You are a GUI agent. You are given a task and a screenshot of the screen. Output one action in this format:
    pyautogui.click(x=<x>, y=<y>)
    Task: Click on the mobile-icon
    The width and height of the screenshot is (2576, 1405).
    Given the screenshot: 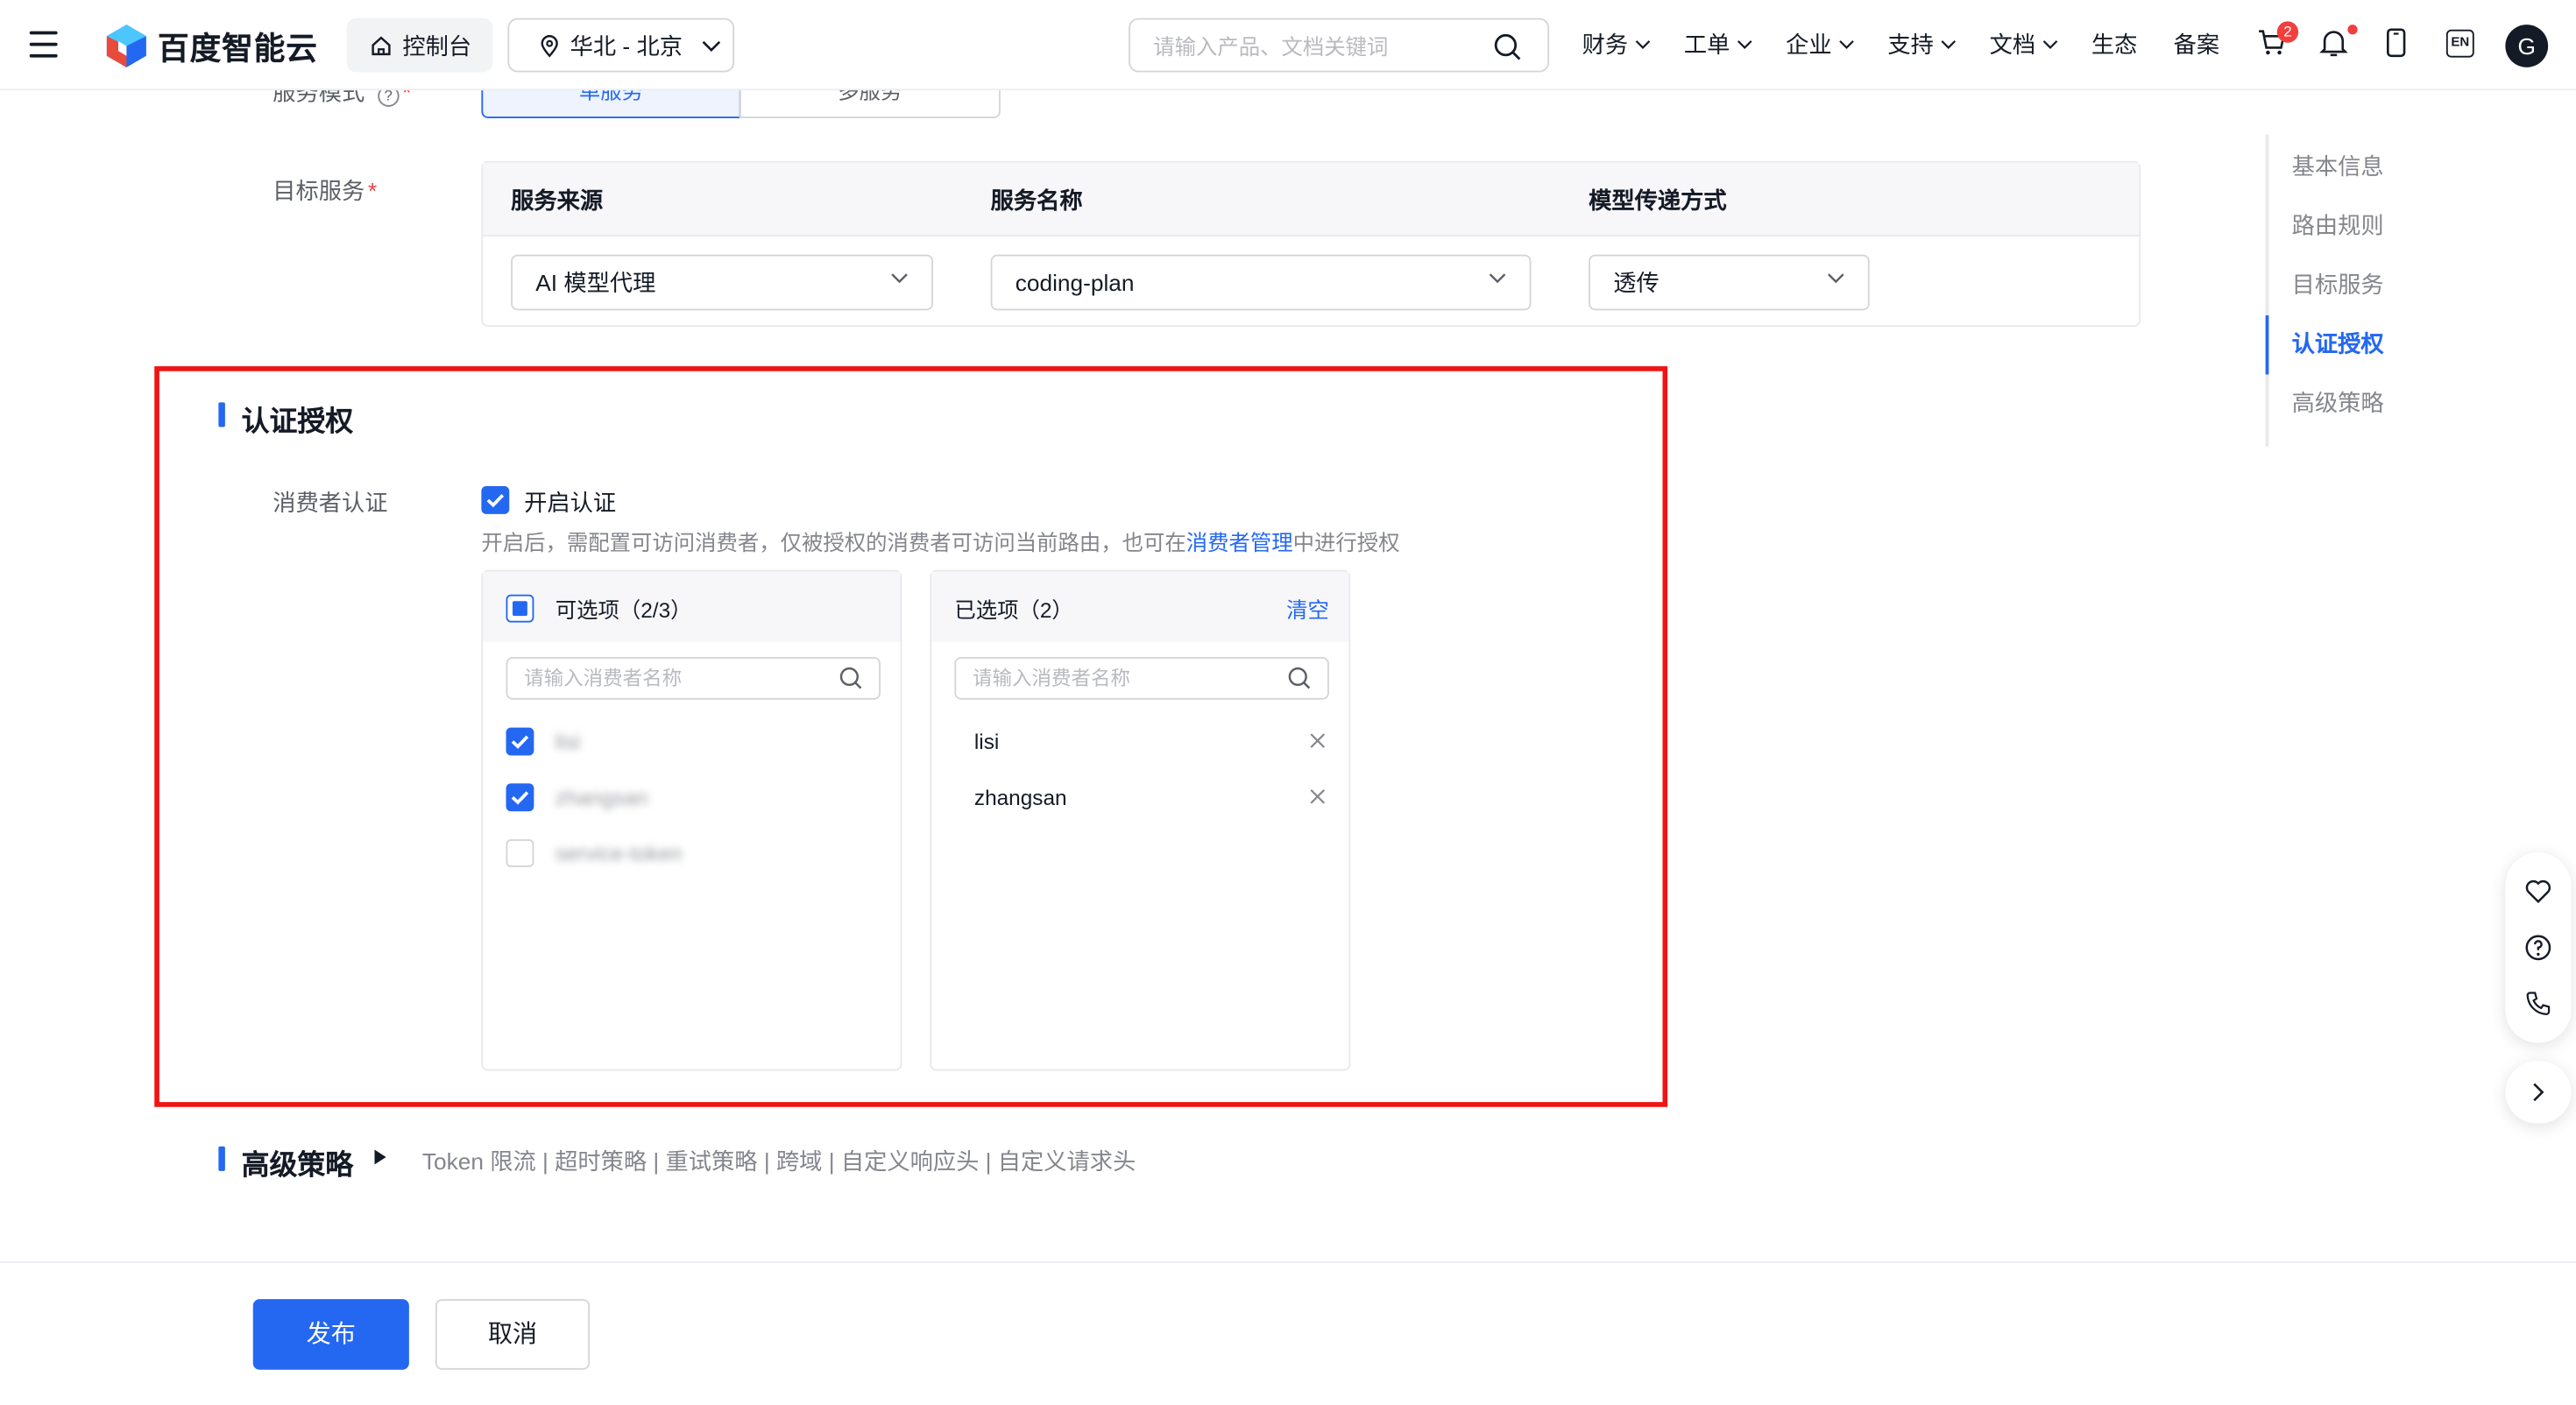 What is the action you would take?
    pyautogui.click(x=2396, y=43)
    